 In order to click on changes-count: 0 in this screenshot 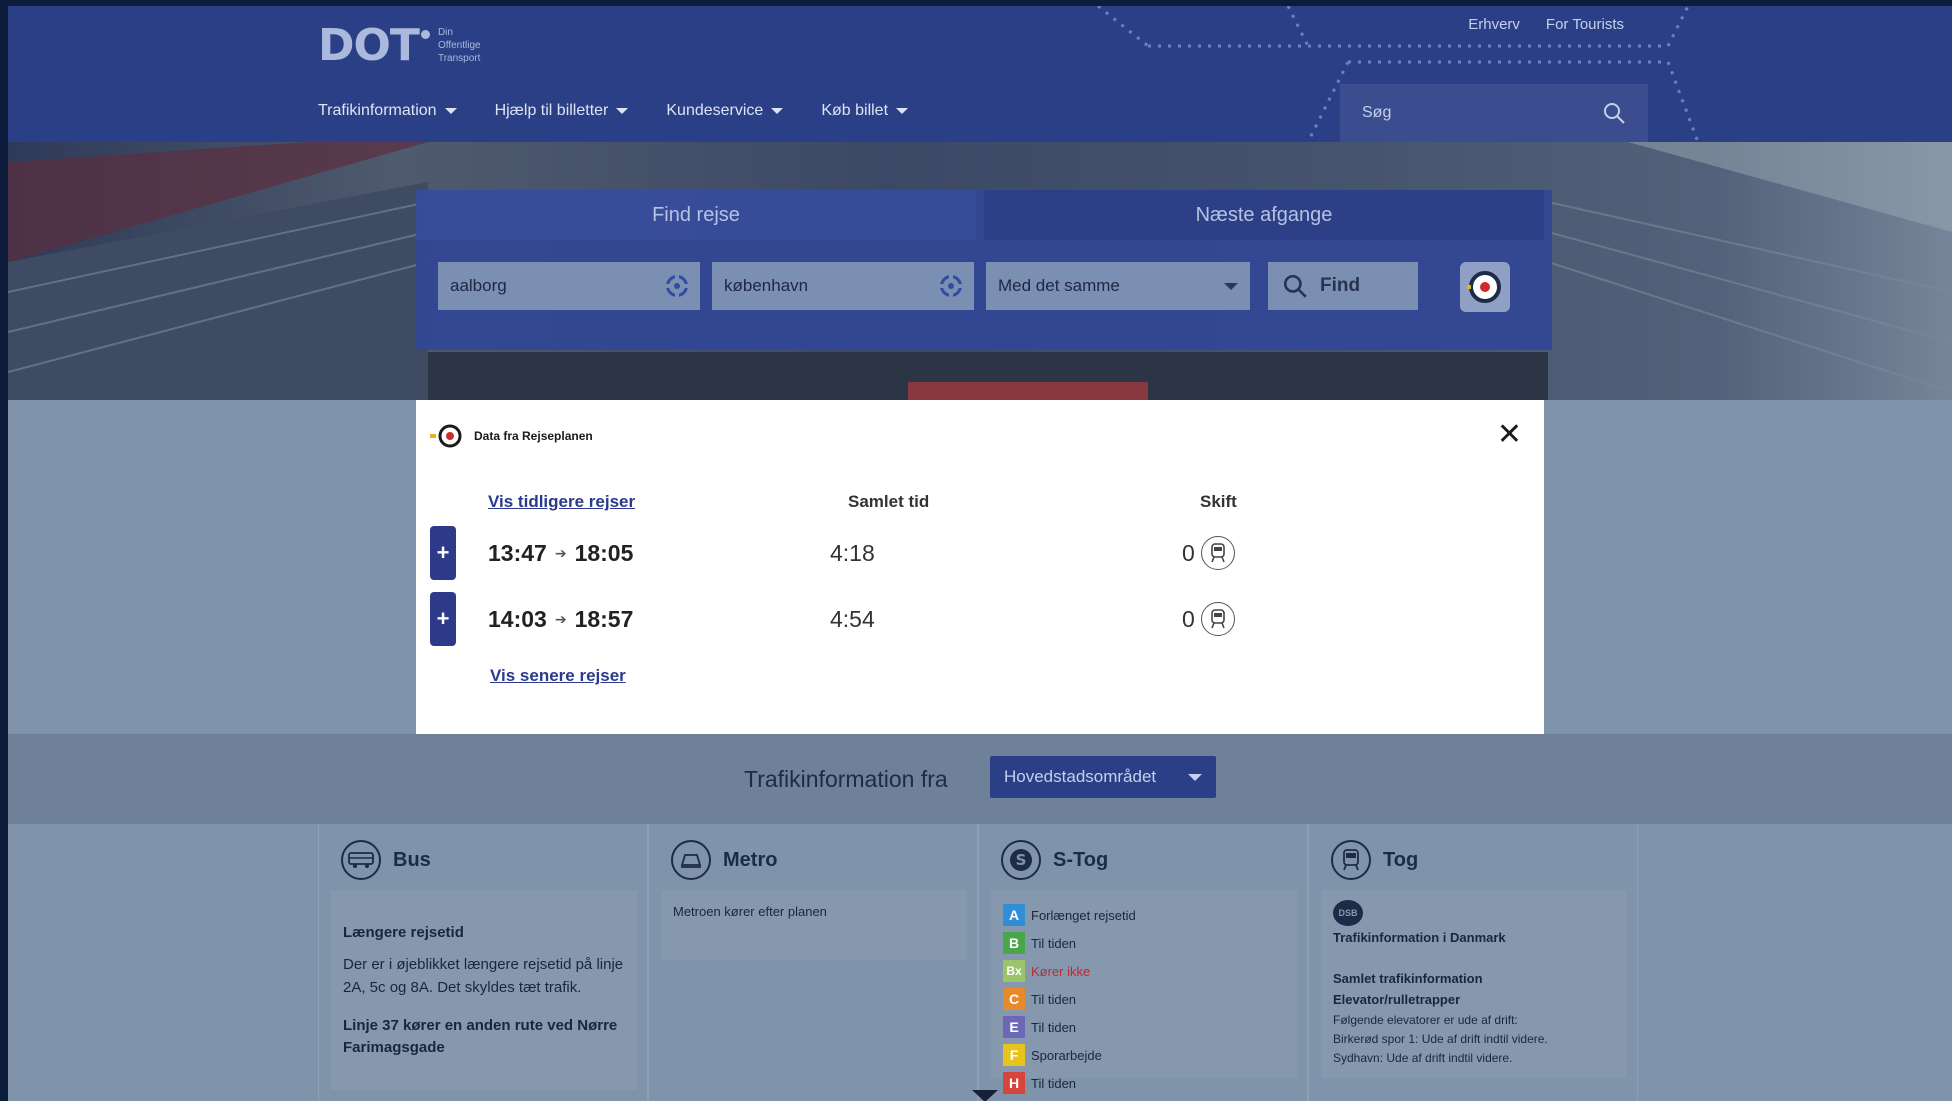, I will do `click(1188, 618)`.